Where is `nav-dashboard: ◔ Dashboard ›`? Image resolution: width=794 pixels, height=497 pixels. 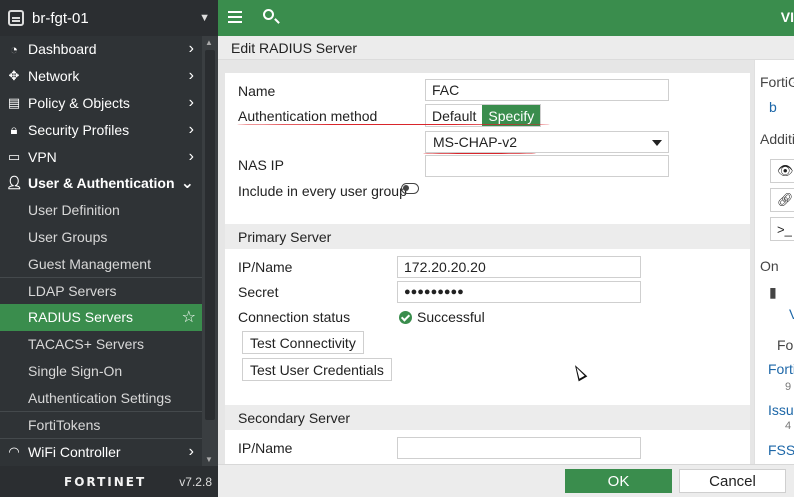 nav-dashboard: ◔ Dashboard › is located at coordinates (101, 49).